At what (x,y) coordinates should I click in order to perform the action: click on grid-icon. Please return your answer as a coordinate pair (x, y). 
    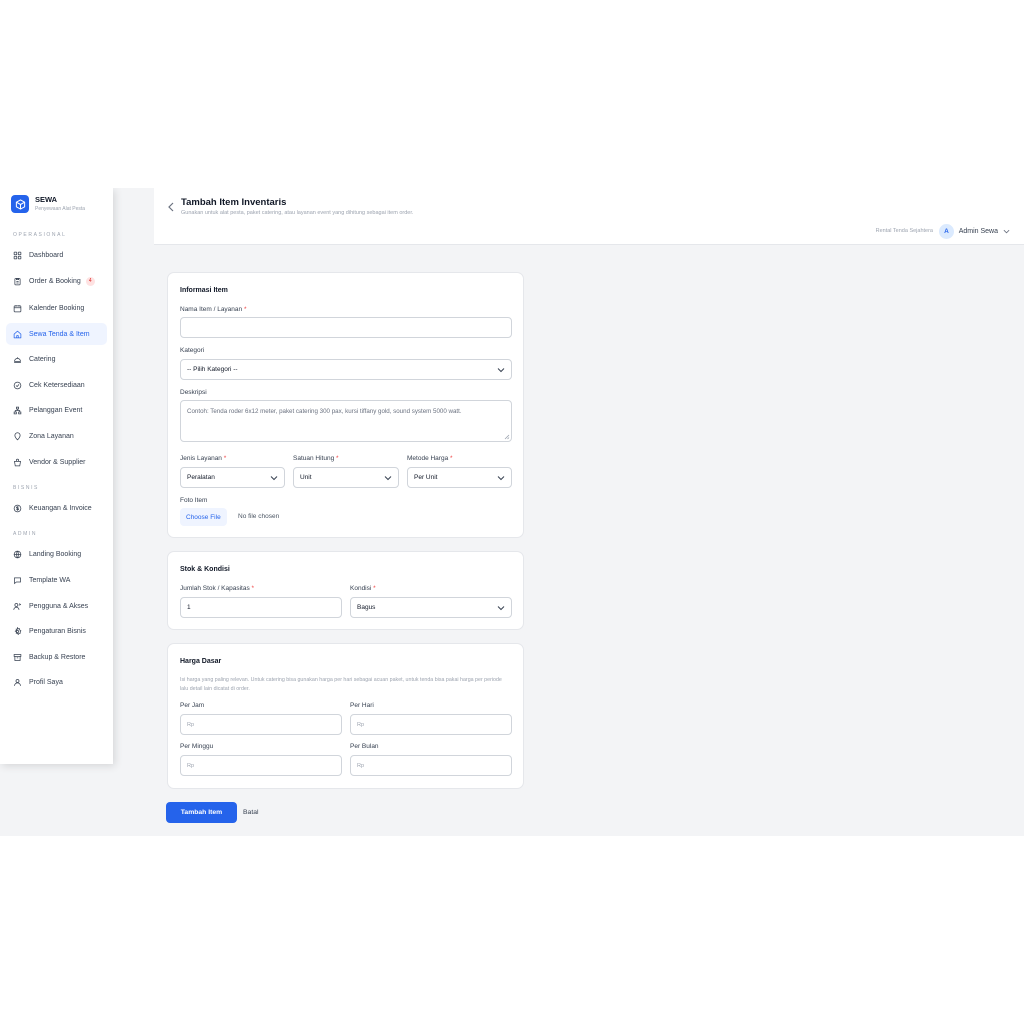
    Looking at the image, I should click on (17, 255).